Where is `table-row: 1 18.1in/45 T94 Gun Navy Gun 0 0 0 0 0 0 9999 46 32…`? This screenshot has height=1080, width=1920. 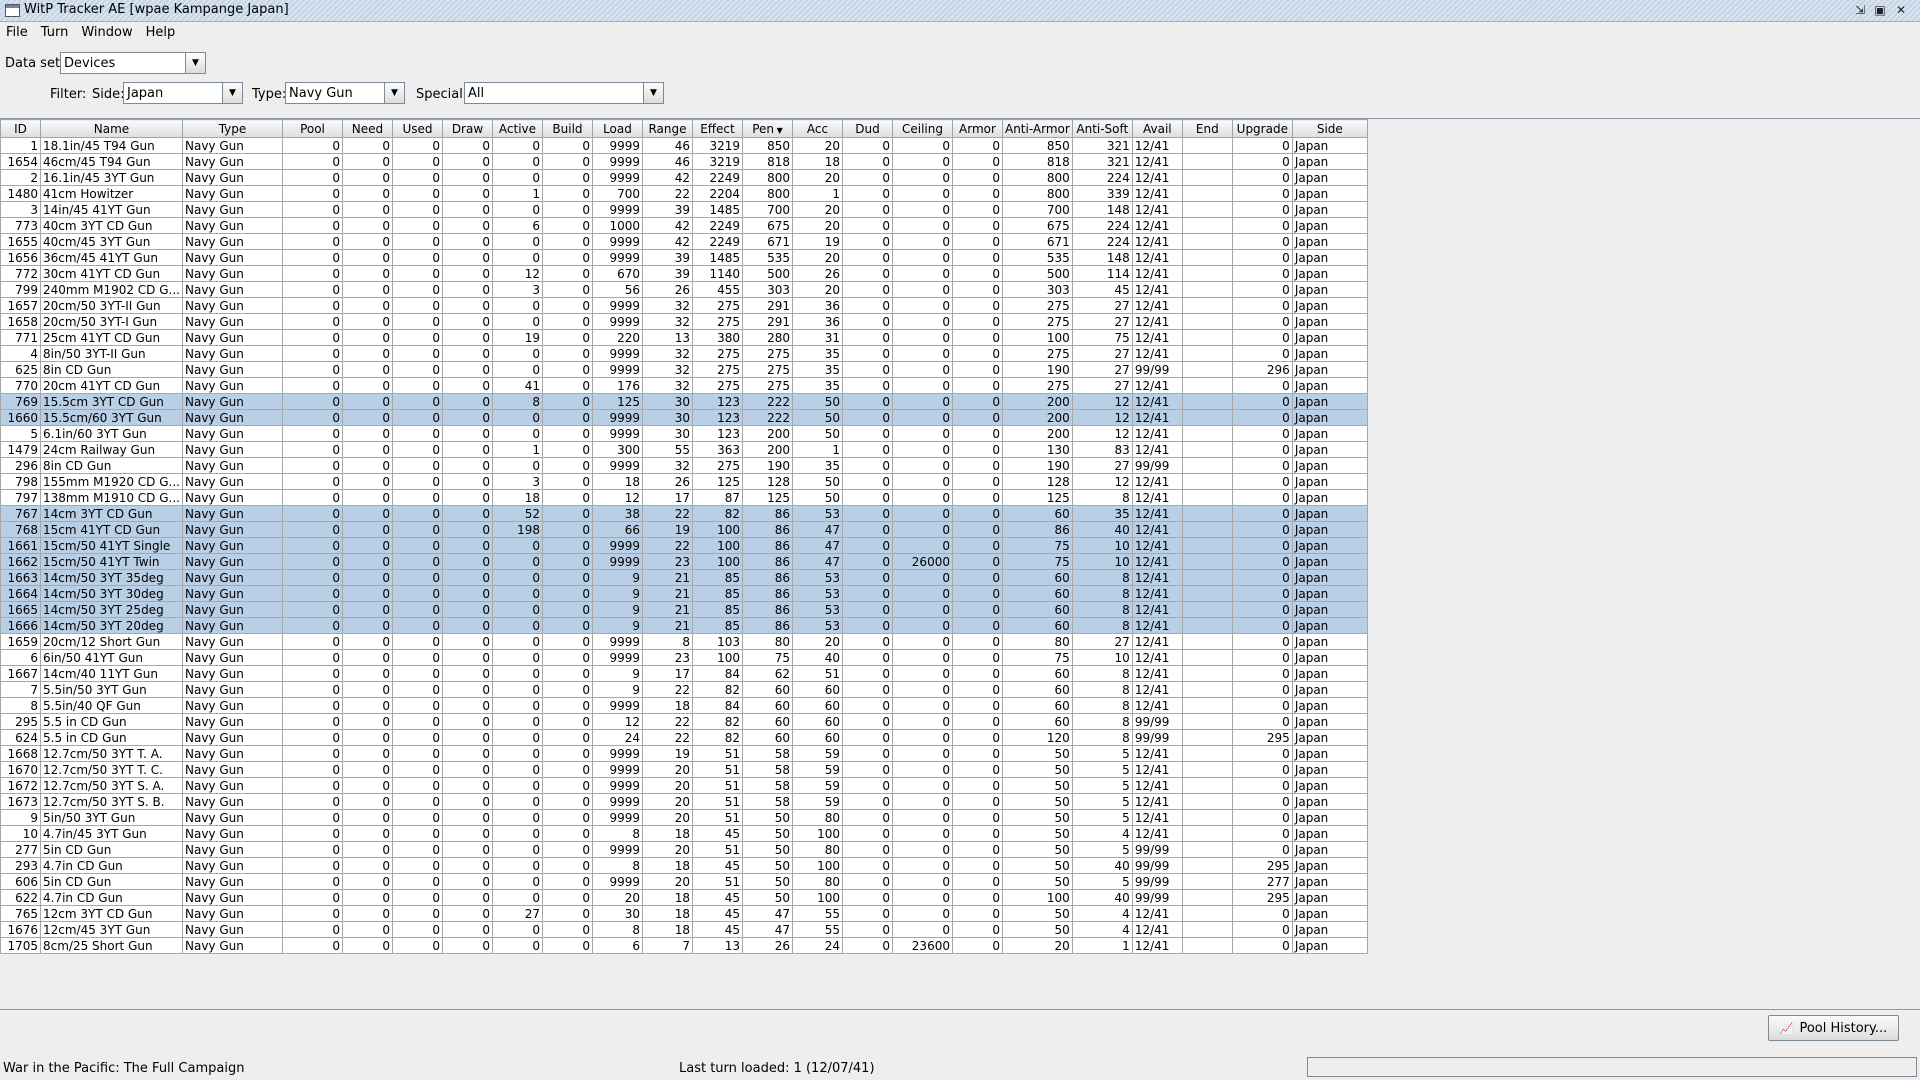
table-row: 1 18.1in/45 T94 Gun Navy Gun 0 0 0 0 0 0 9999 46 32… is located at coordinates (684, 145).